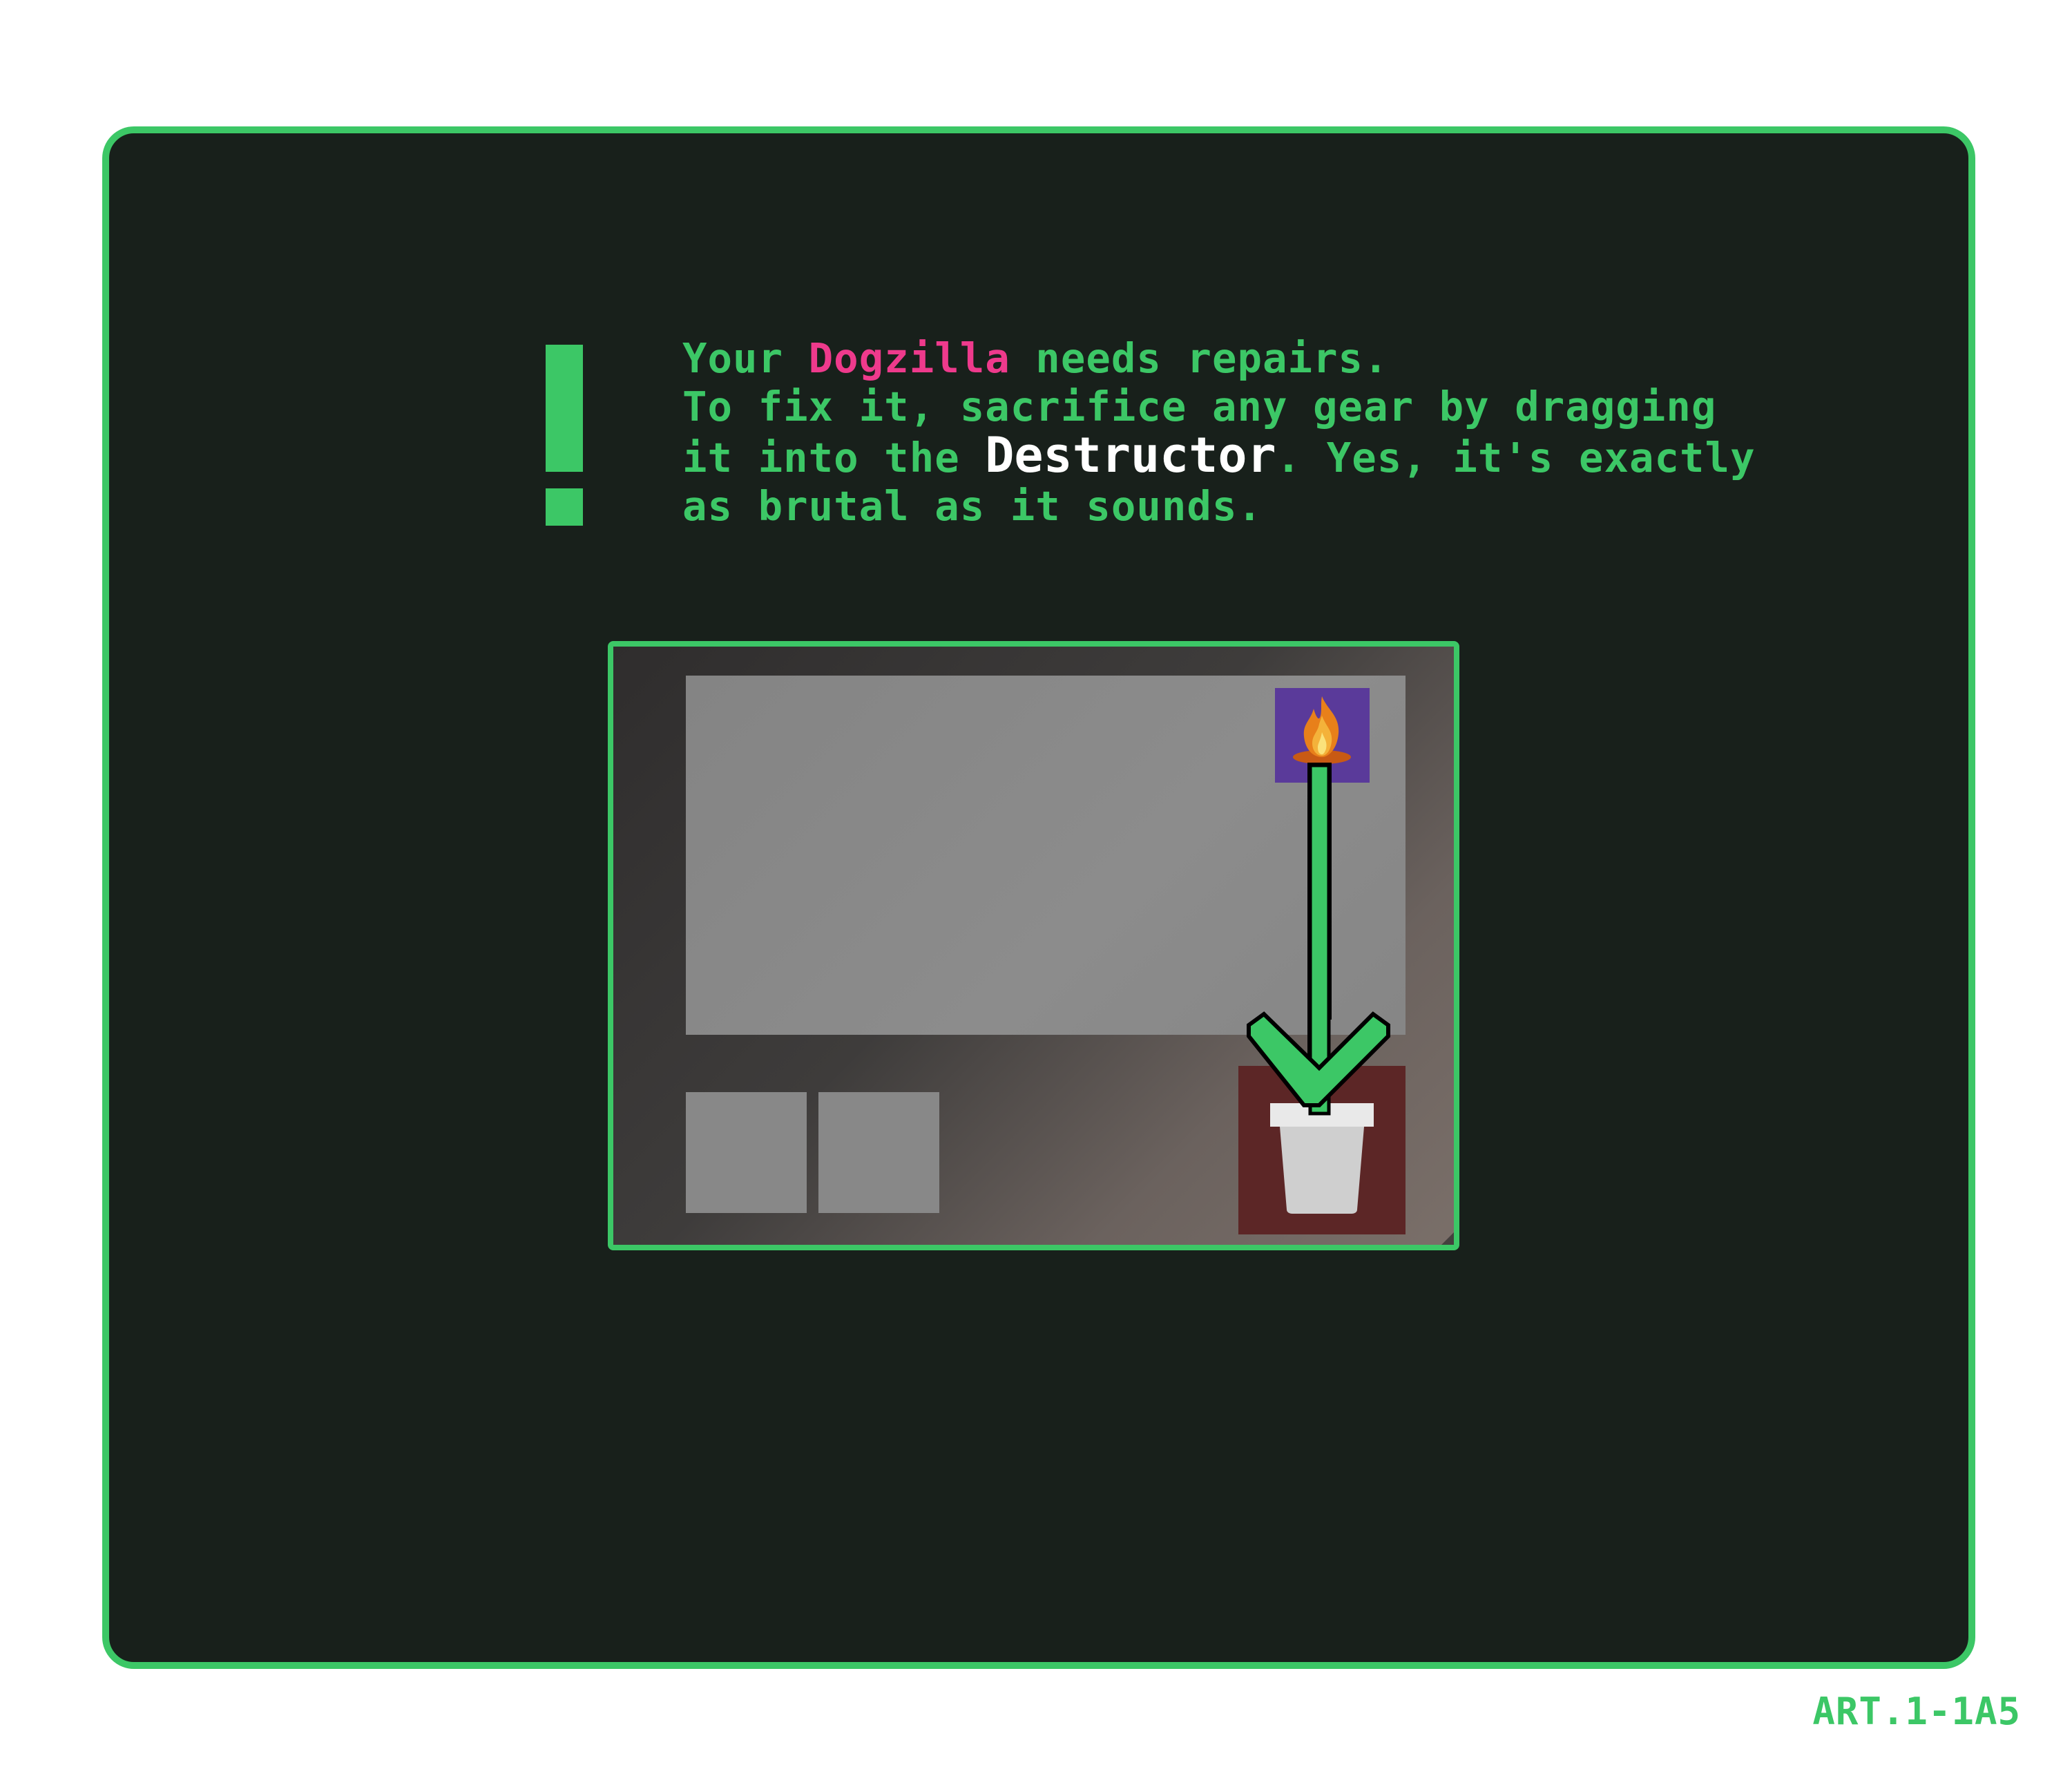 This screenshot has width=2072, height=1776. Describe the element at coordinates (972, 506) in the screenshot. I see `message-line-4: as brutal as it sounds.` at that location.